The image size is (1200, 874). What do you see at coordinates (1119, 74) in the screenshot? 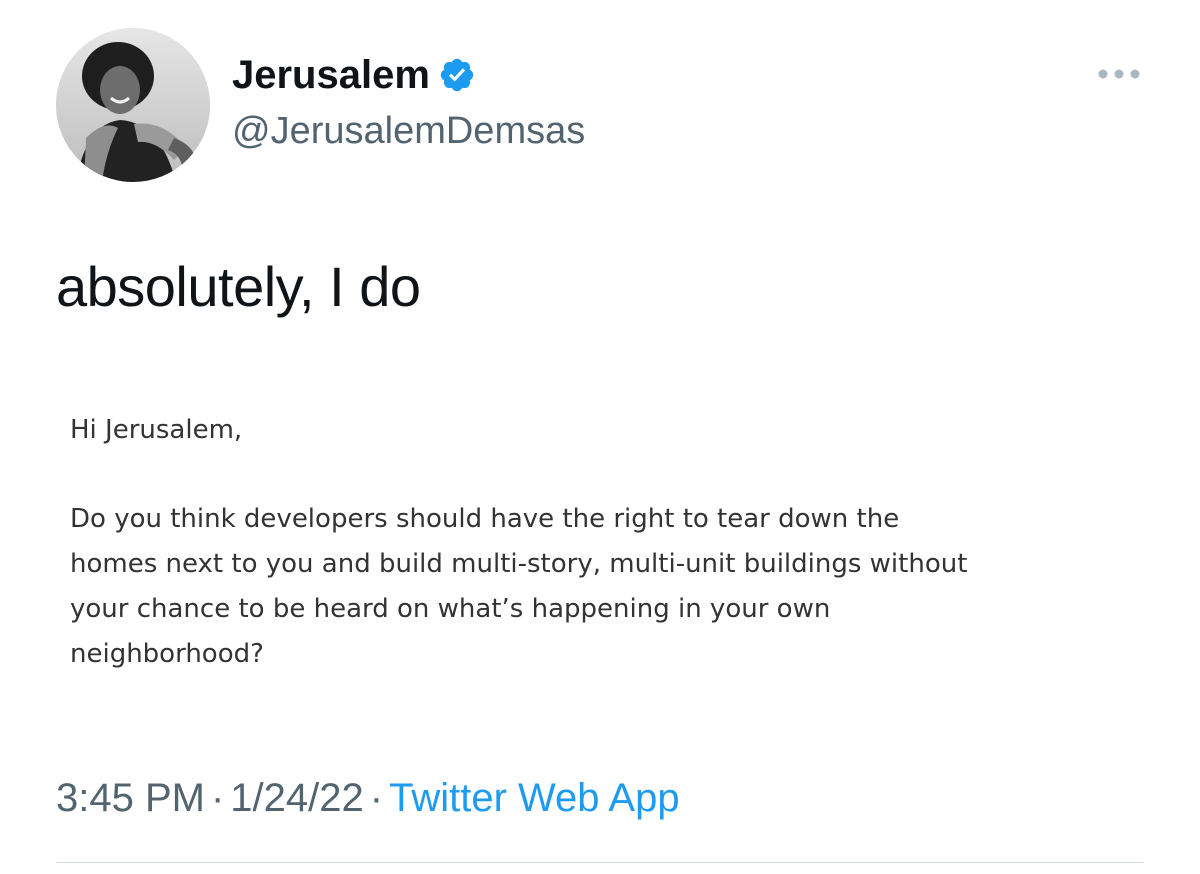
I see `more-options-icon` at bounding box center [1119, 74].